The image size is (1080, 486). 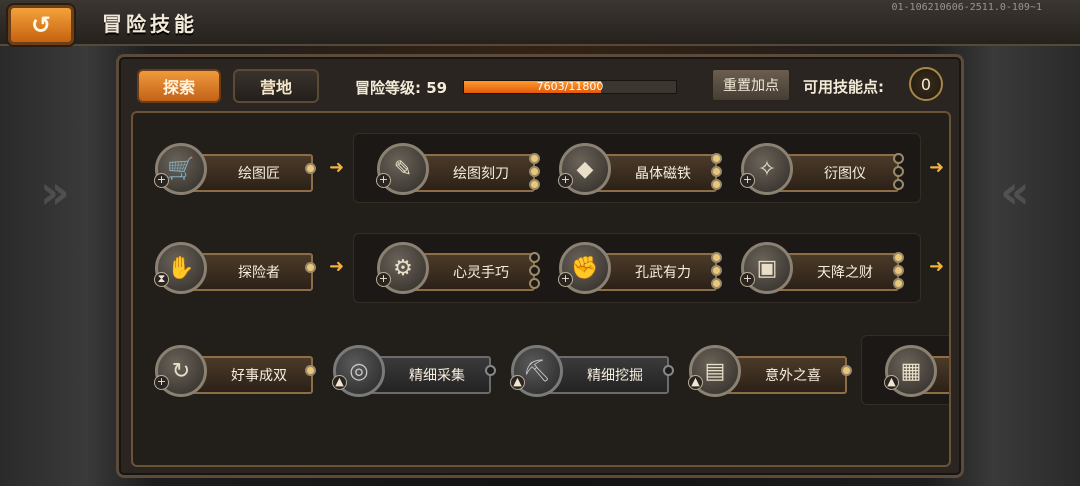 I want to click on tab-explore: 探索, so click(x=179, y=86).